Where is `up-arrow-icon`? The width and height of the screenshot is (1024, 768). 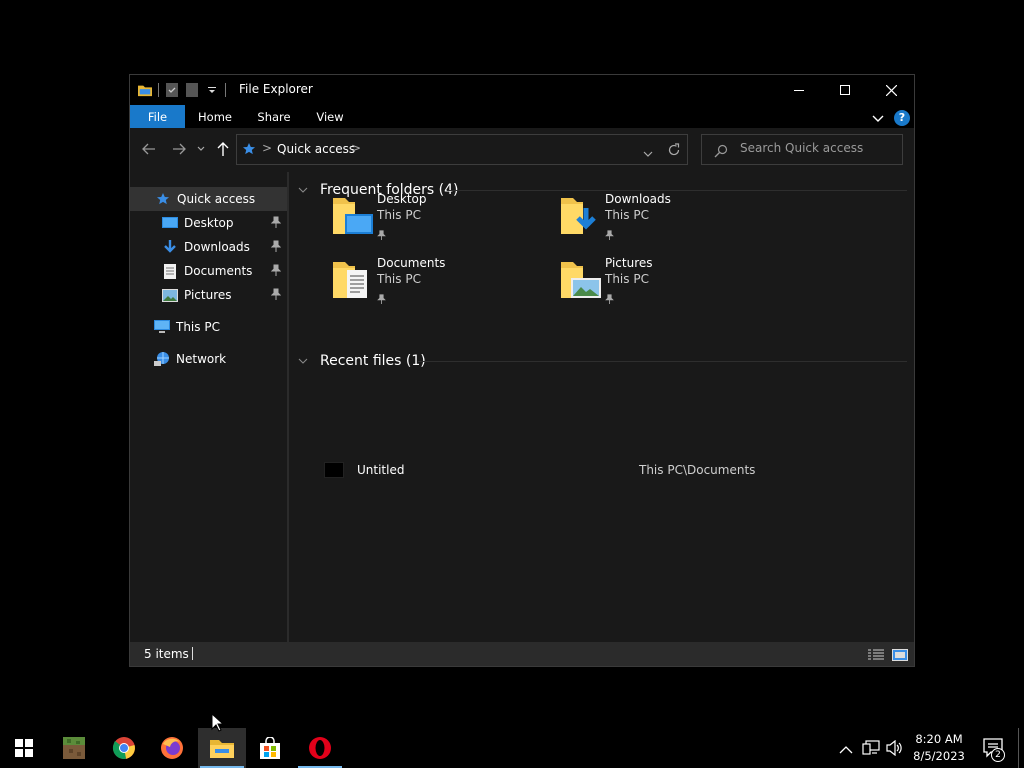 up-arrow-icon is located at coordinates (223, 149).